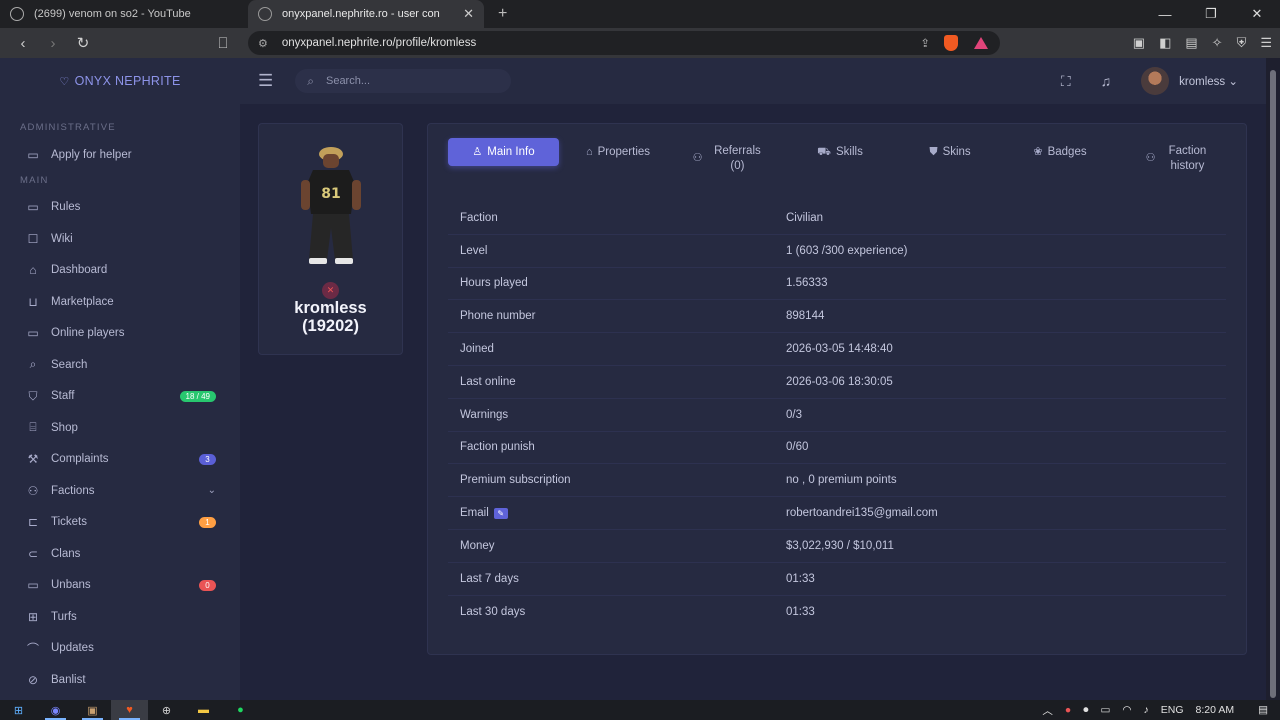  Describe the element at coordinates (1106, 81) in the screenshot. I see `bell-icon: ♫` at that location.